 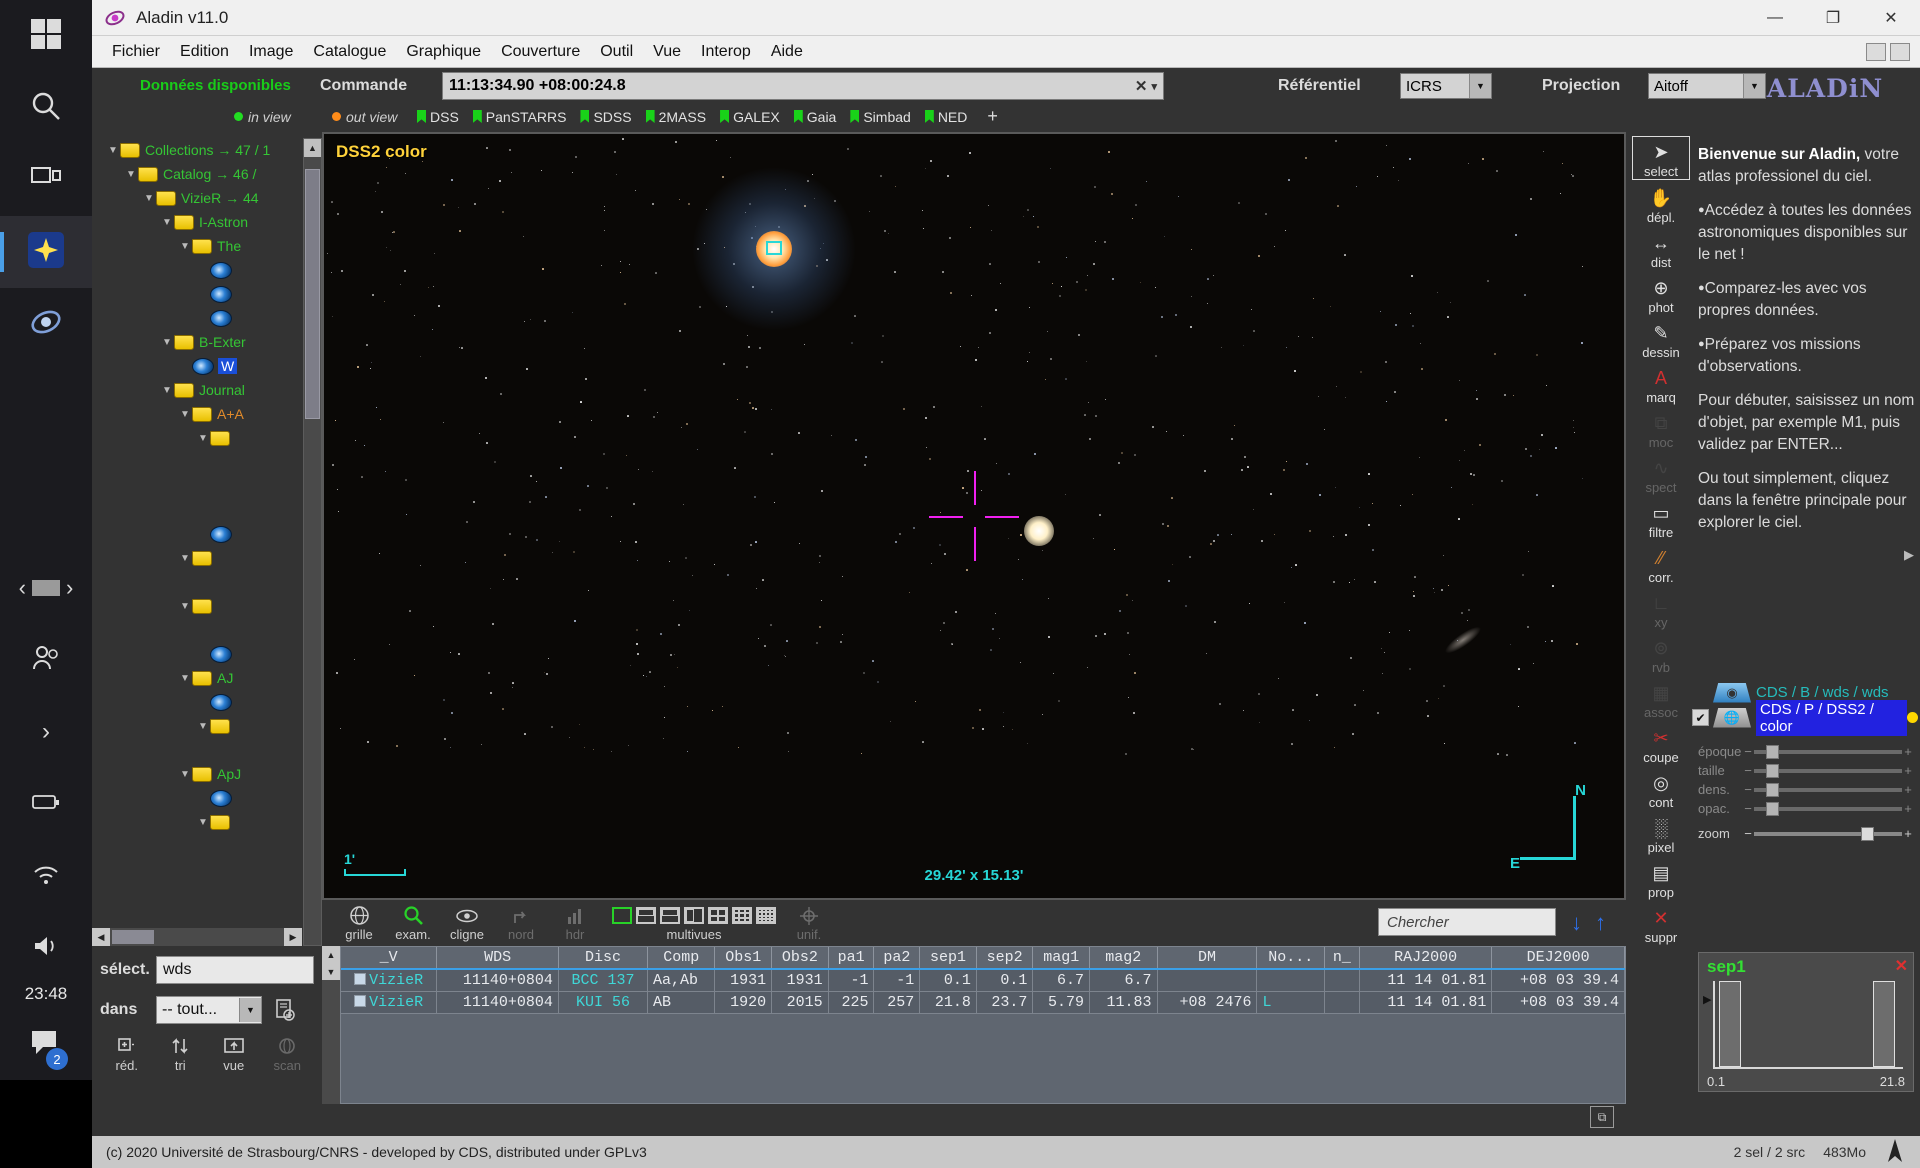 I want to click on menu-edition: Edition, so click(x=204, y=52).